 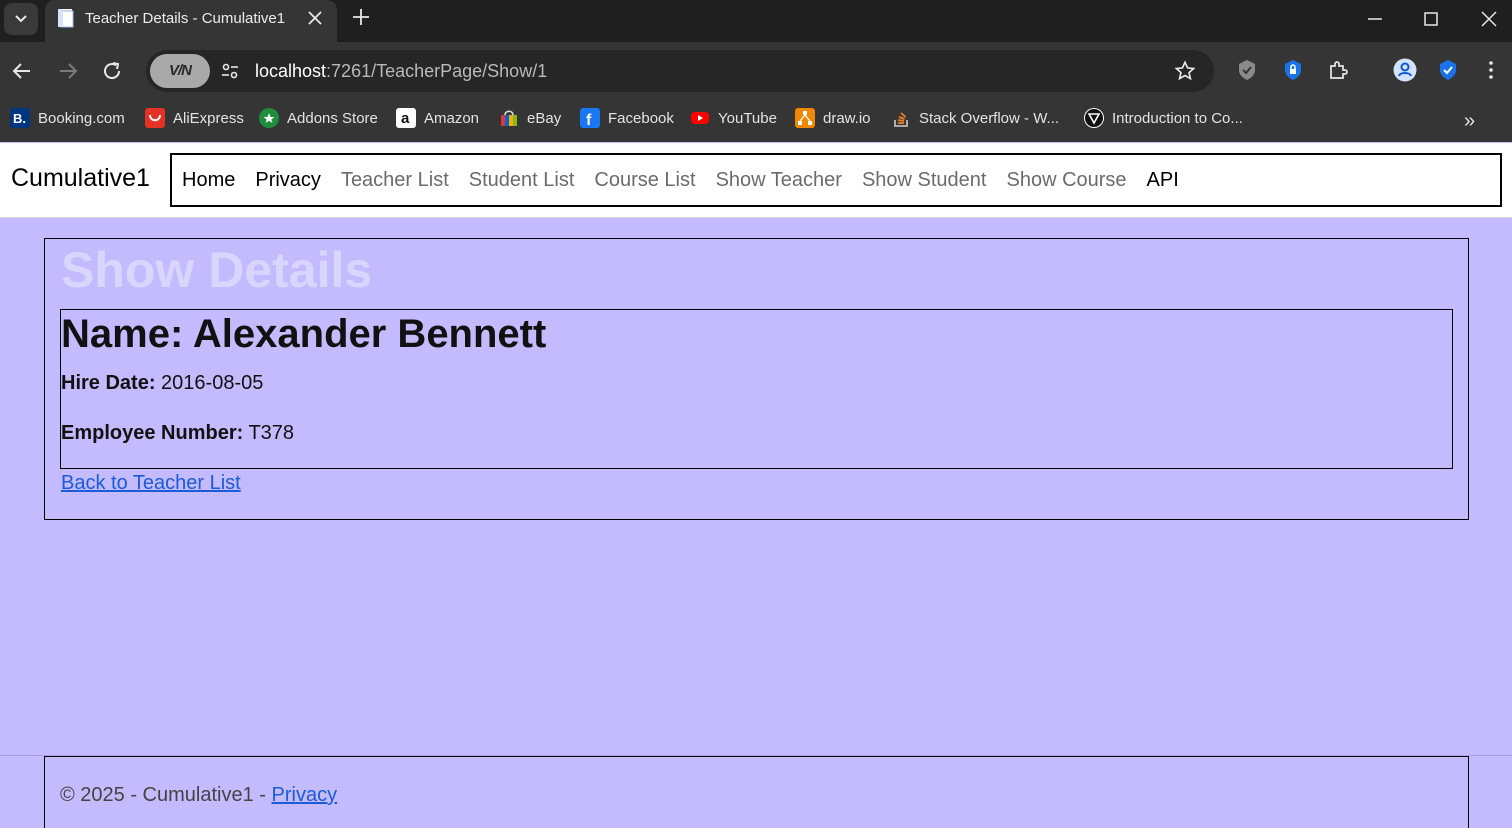 I want to click on amazon-icon: a, so click(x=406, y=118).